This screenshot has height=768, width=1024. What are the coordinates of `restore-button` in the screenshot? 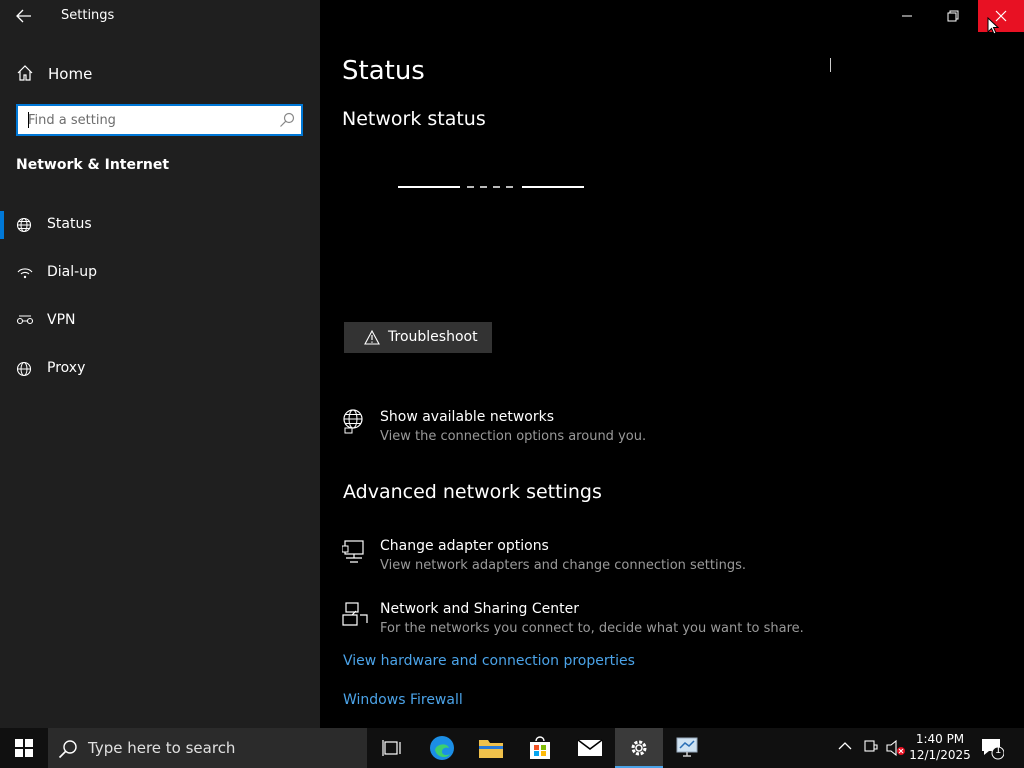 It's located at (953, 16).